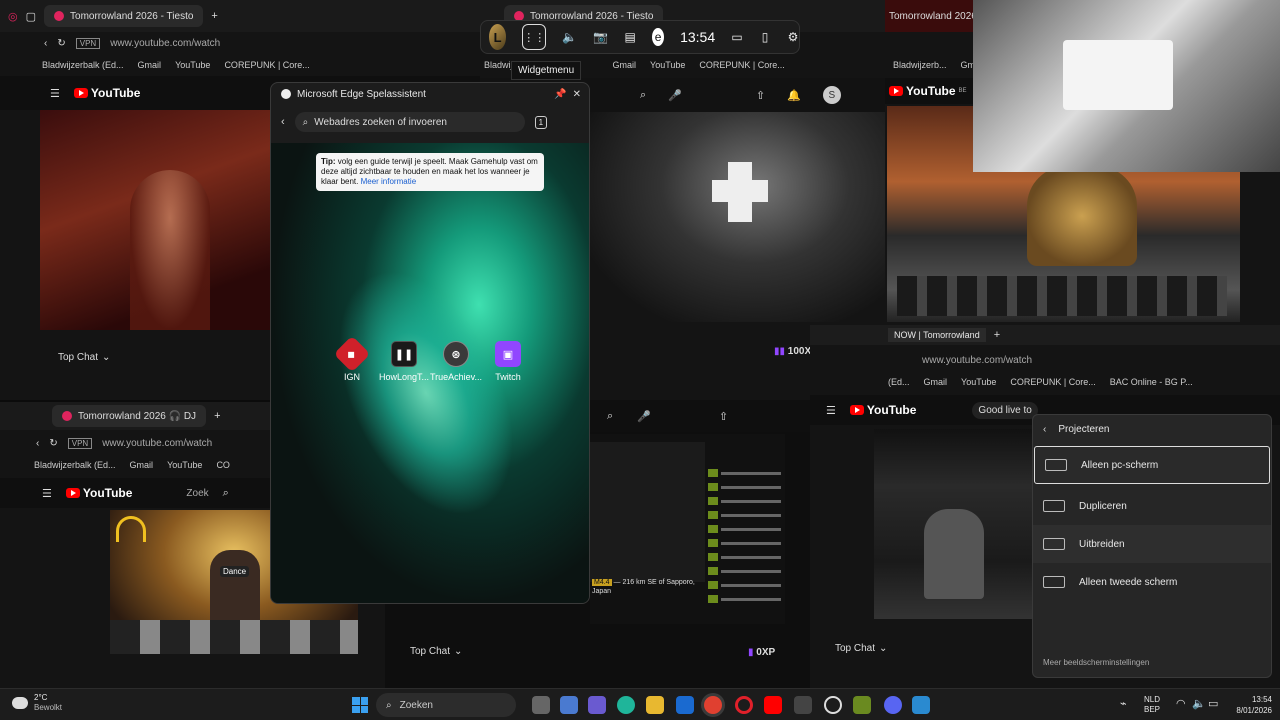 The width and height of the screenshot is (1280, 720). What do you see at coordinates (124, 16) in the screenshot?
I see `tab-tomorrowland: Tomorrowland 2026 - Tiesto` at bounding box center [124, 16].